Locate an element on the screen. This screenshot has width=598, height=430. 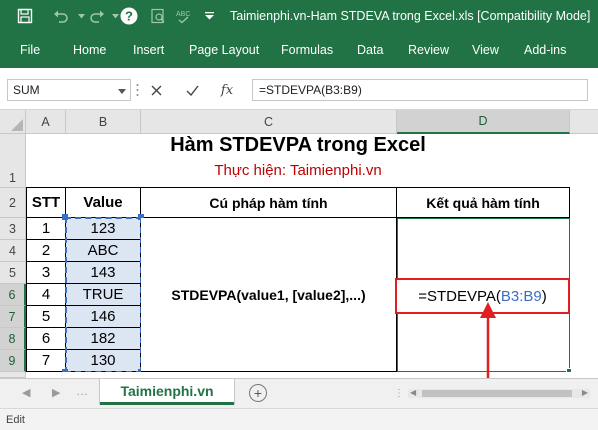
scroll-right-icon: ▶ is located at coordinates (585, 392).